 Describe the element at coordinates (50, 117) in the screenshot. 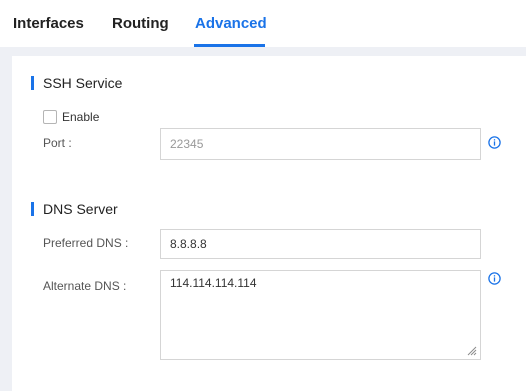

I see `ssh-enable-checkbox` at that location.